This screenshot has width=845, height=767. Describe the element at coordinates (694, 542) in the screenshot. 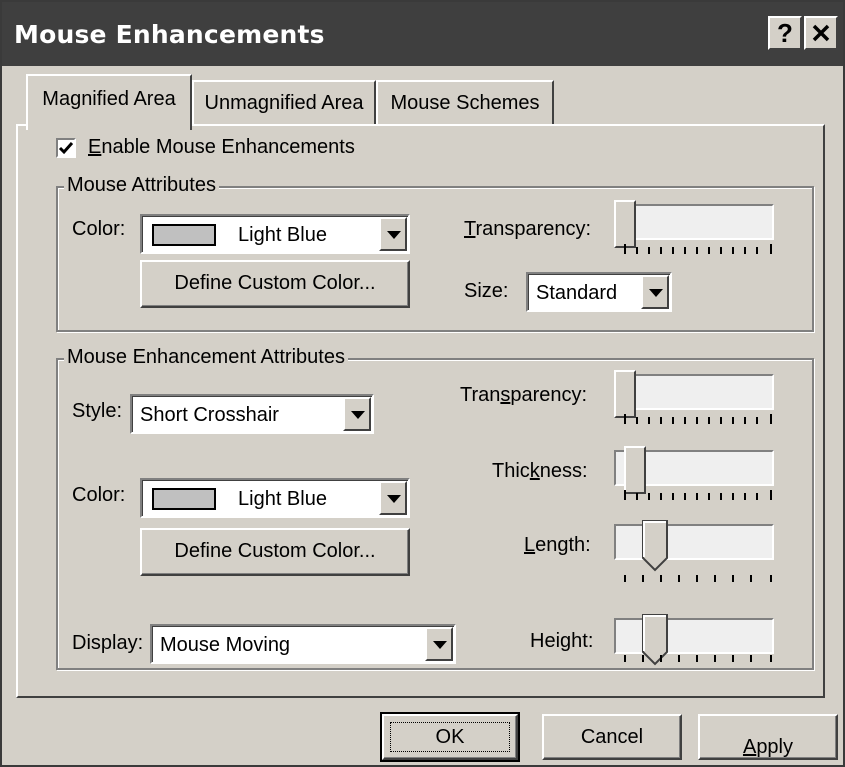

I see `length-slider-track` at that location.